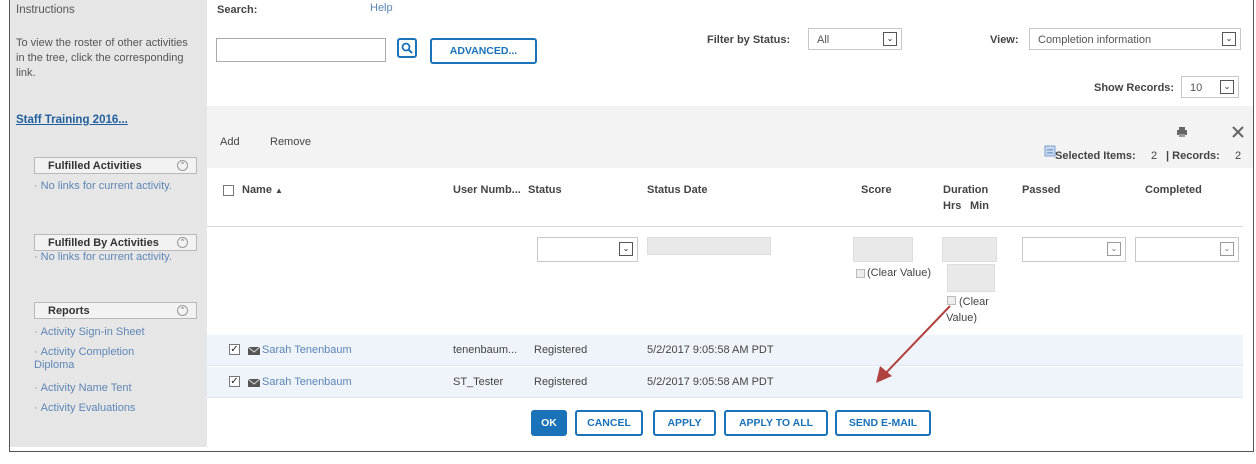 The height and width of the screenshot is (464, 1256). I want to click on column-header-score: Score, so click(876, 190).